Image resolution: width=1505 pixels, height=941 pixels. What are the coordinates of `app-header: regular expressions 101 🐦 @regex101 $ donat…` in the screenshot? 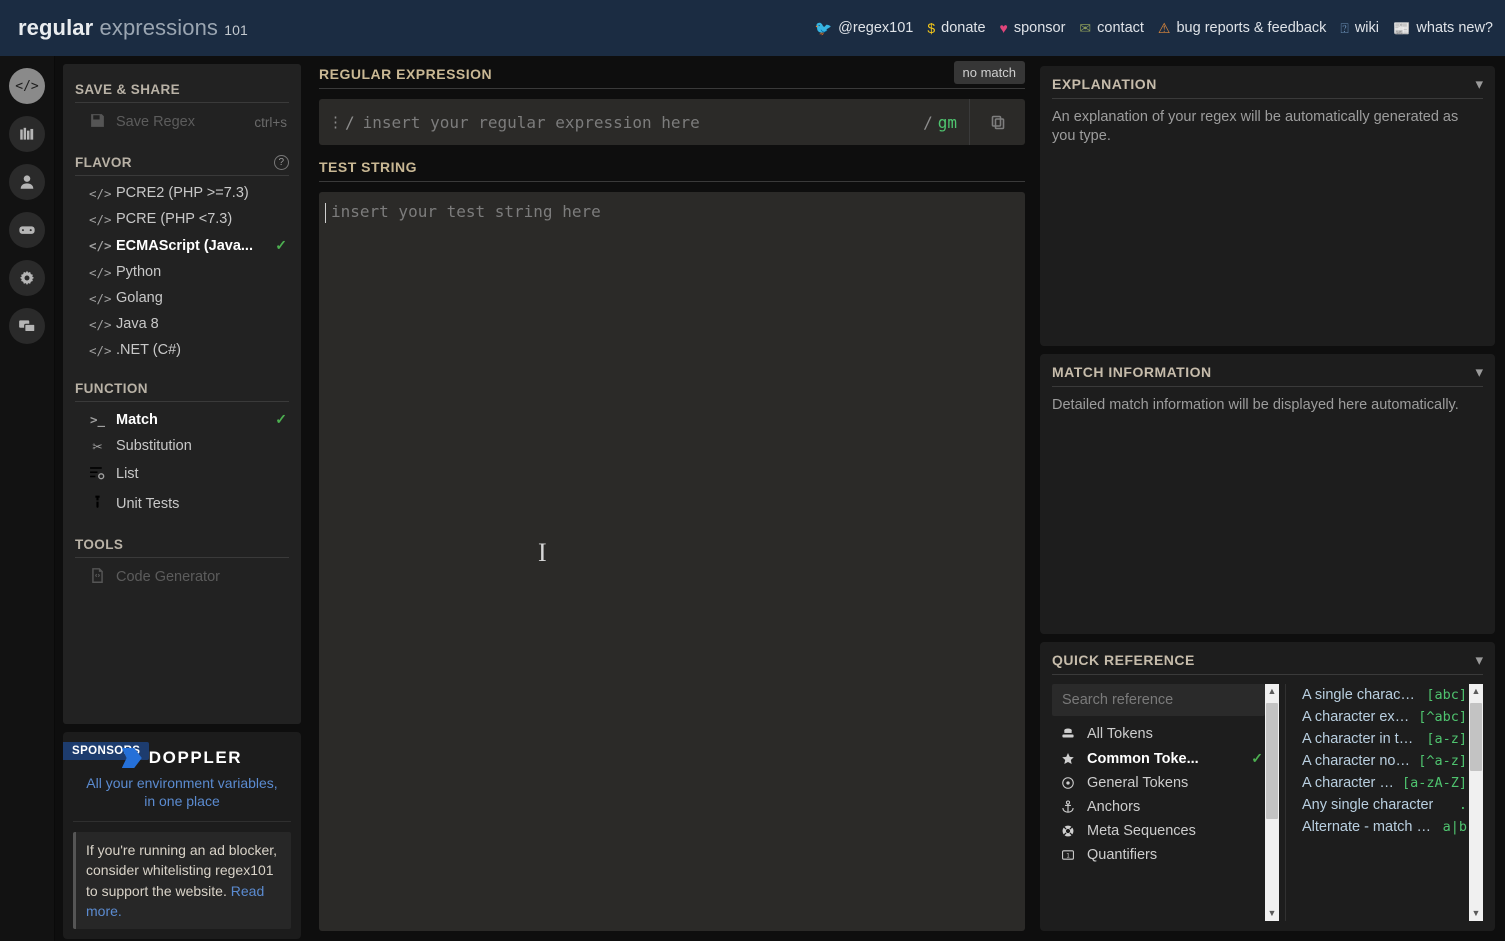 It's located at (752, 28).